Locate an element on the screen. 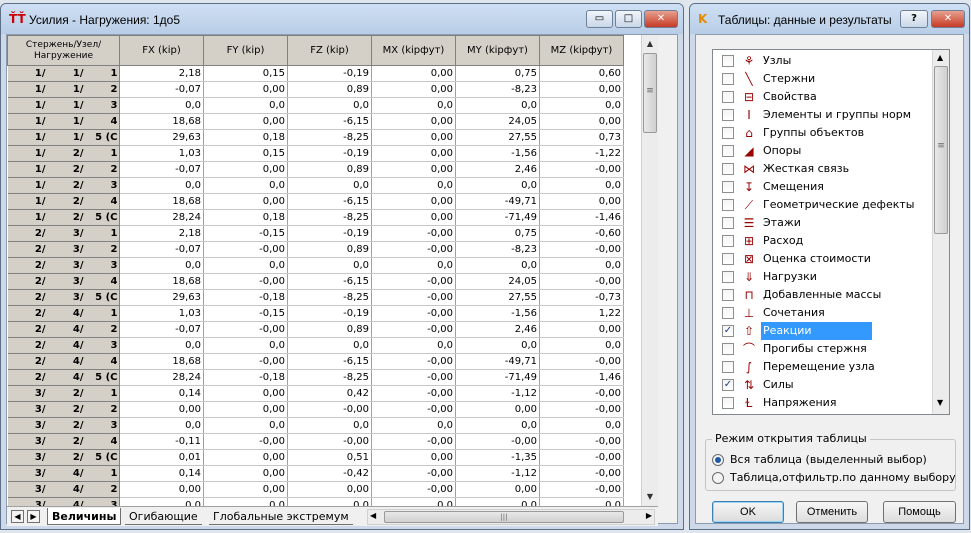 This screenshot has height=533, width=971. minimize-button: ▭ is located at coordinates (599, 19).